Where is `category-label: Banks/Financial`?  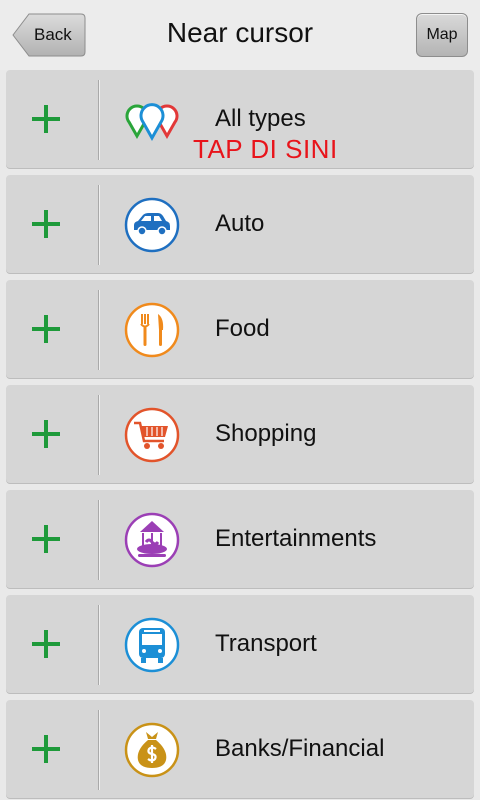
category-label: Banks/Financial is located at coordinates (300, 748).